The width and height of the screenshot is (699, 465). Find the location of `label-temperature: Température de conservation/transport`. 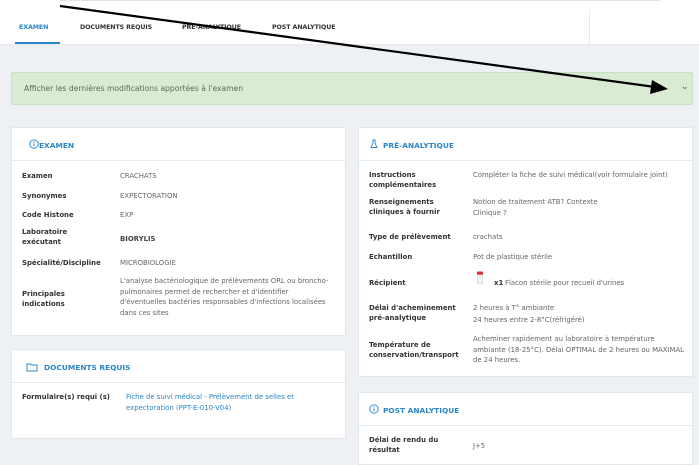

label-temperature: Température de conservation/transport is located at coordinates (414, 350).